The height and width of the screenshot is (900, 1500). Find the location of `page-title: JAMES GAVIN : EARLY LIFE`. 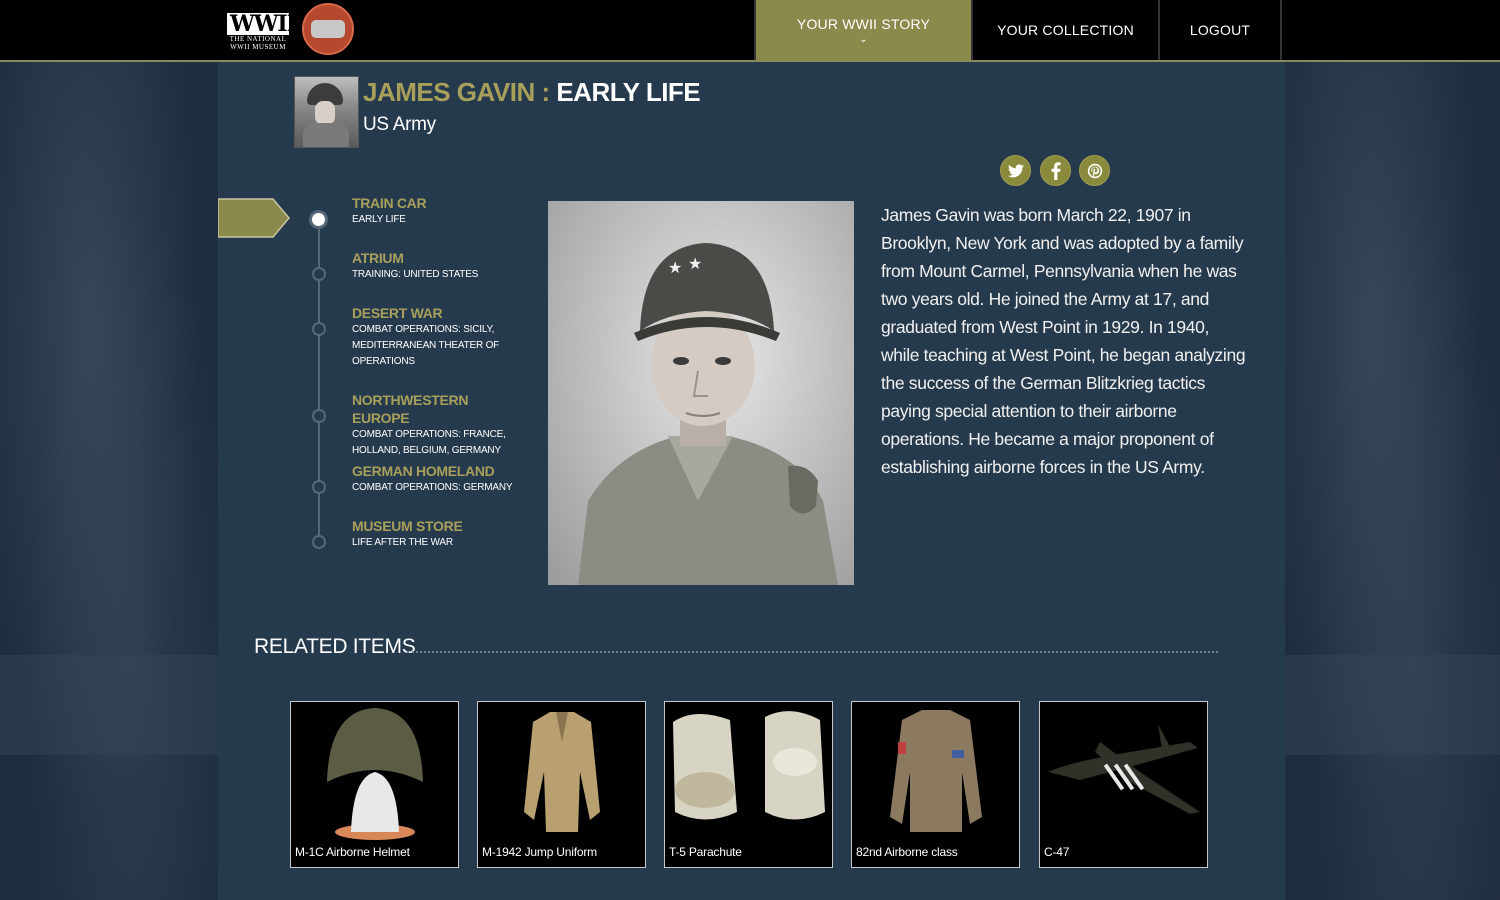

page-title: JAMES GAVIN : EARLY LIFE is located at coordinates (532, 92).